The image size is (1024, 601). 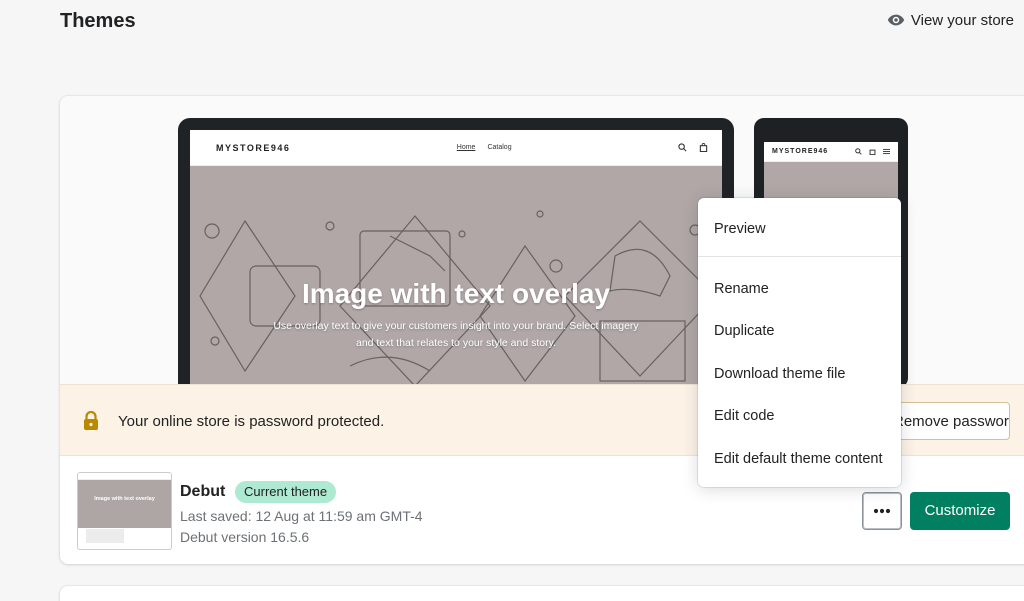 I want to click on password-banner-text: Your online store is password protected., so click(x=251, y=421).